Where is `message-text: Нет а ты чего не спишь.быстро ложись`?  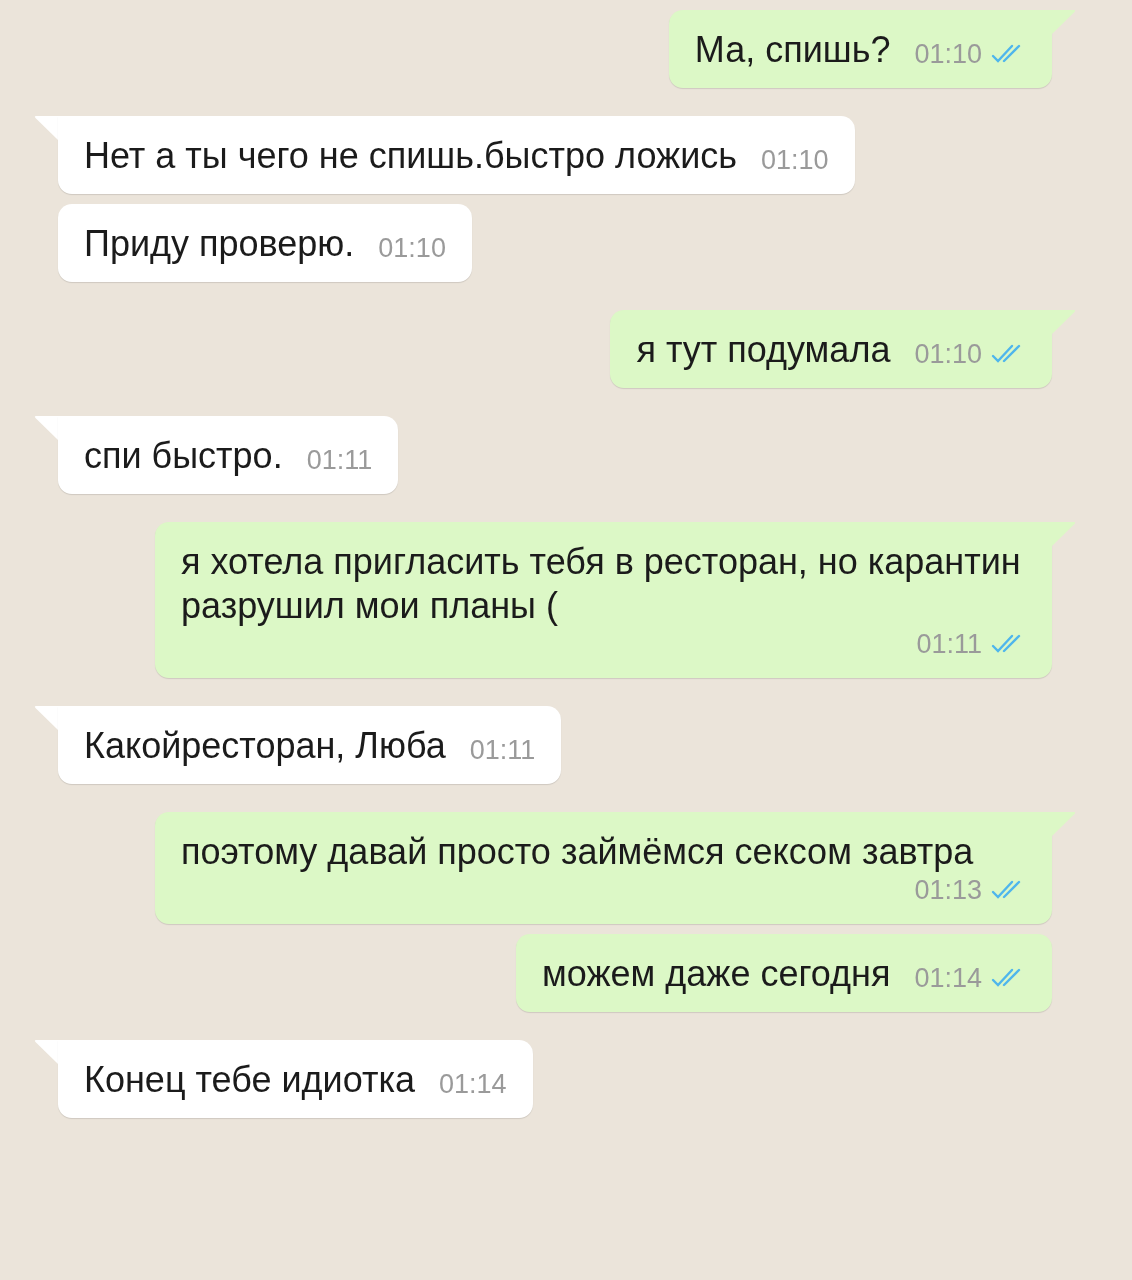 message-text: Нет а ты чего не спишь.быстро ложись is located at coordinates (410, 156).